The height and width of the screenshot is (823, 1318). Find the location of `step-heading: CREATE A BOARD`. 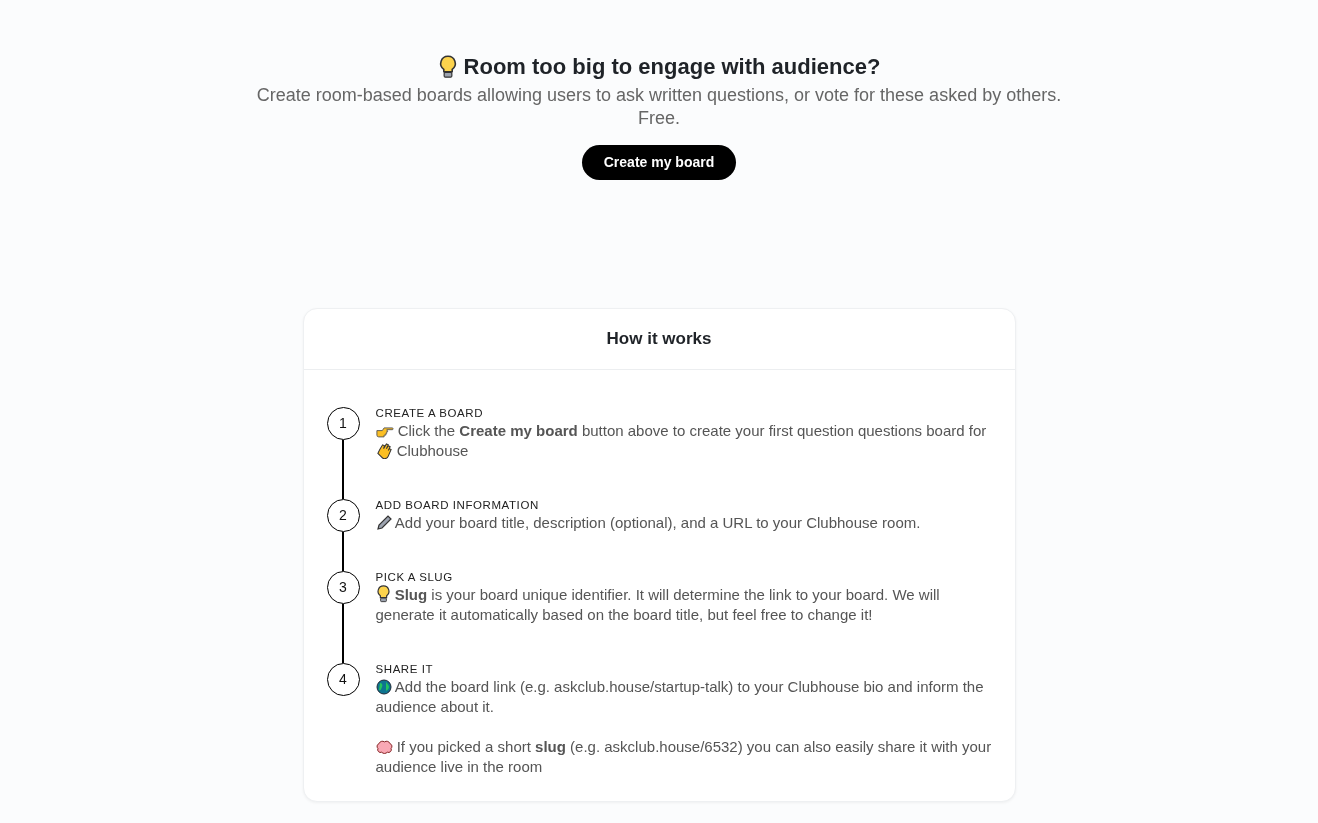

step-heading: CREATE A BOARD is located at coordinates (430, 413).